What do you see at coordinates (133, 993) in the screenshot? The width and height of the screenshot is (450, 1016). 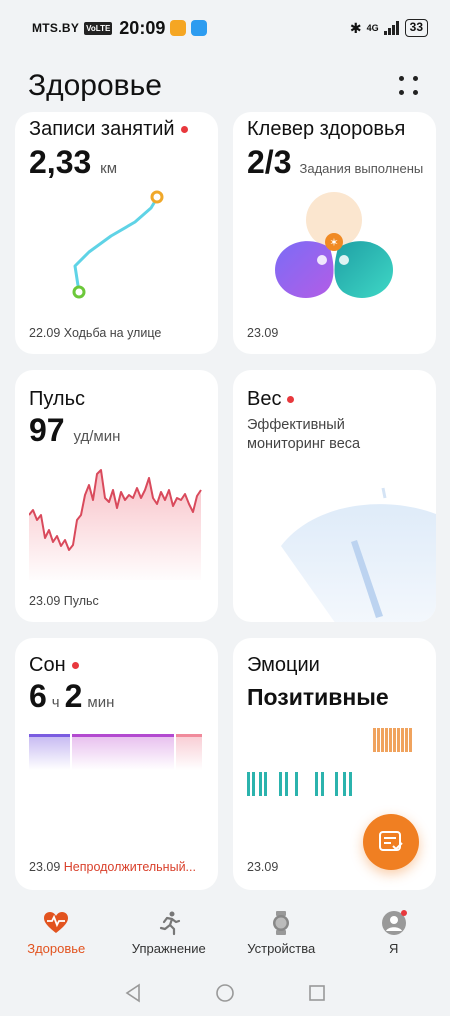 I see `back-icon` at bounding box center [133, 993].